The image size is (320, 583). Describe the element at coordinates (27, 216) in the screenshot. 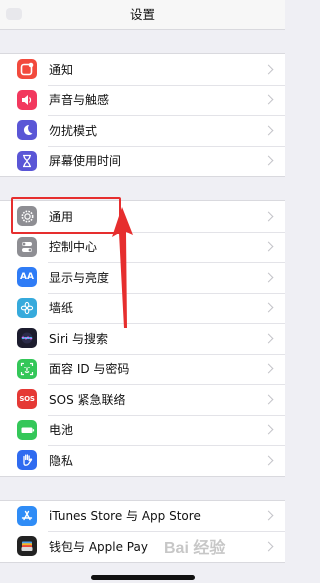

I see `gear-icon` at that location.